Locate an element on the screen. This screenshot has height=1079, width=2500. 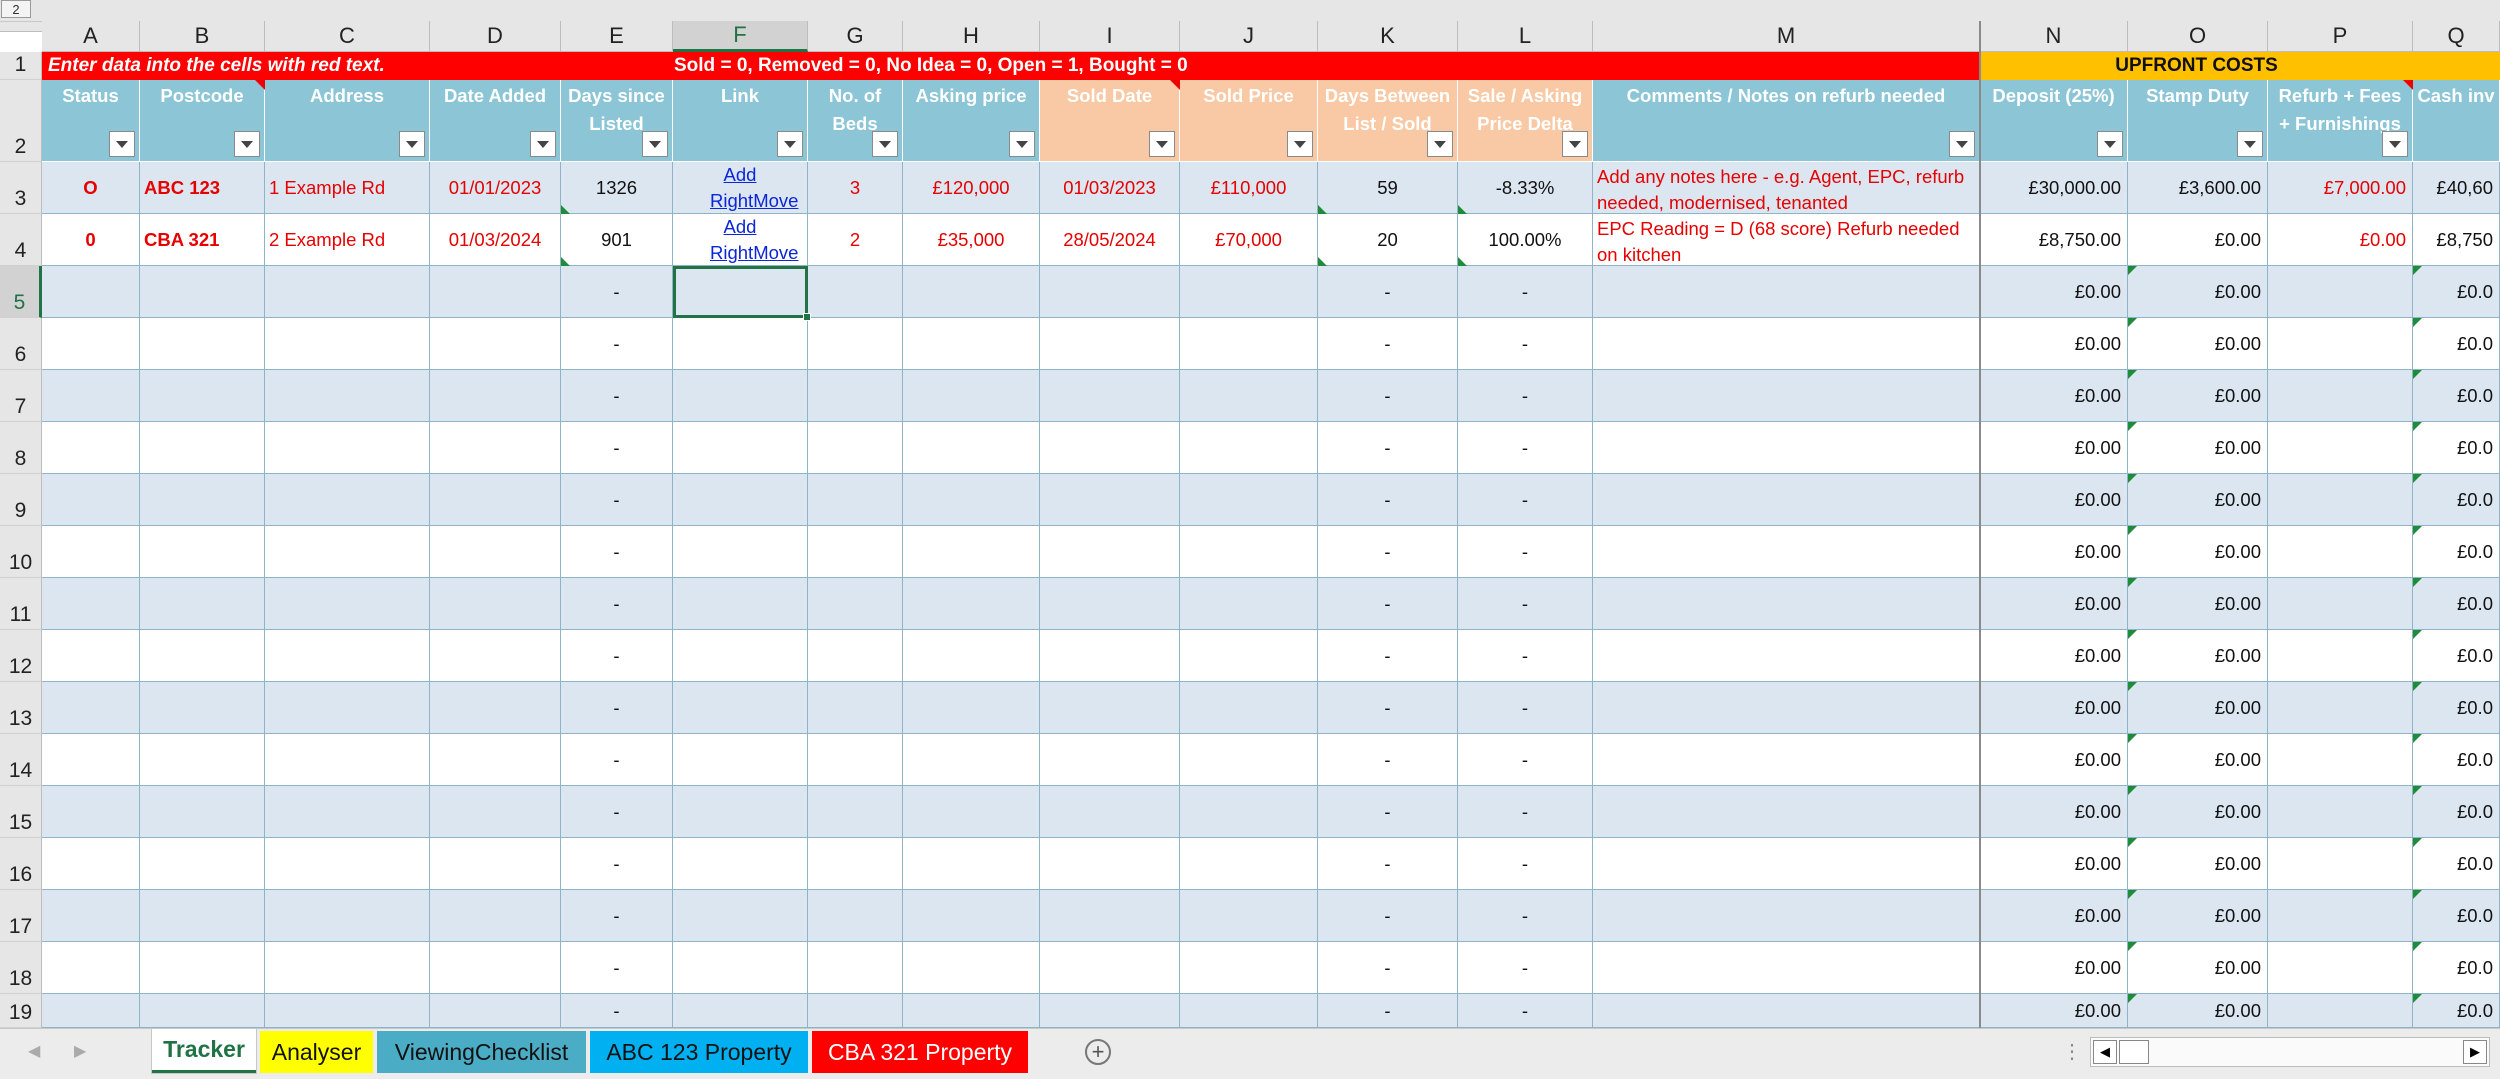
cell-e5: - is located at coordinates (617, 292).